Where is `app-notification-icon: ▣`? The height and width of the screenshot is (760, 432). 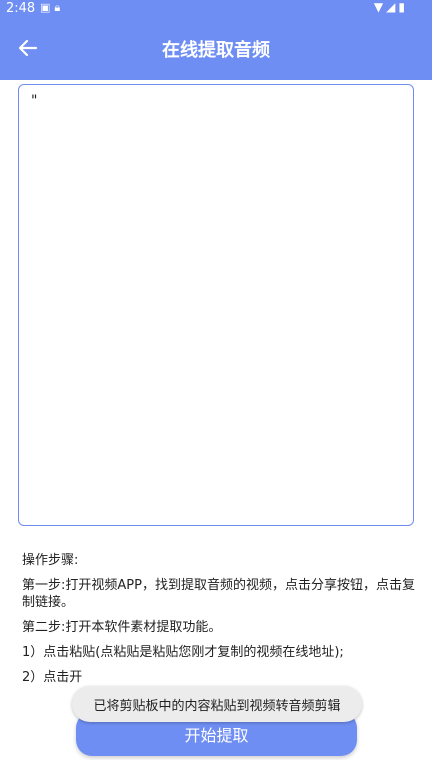 app-notification-icon: ▣ is located at coordinates (47, 7).